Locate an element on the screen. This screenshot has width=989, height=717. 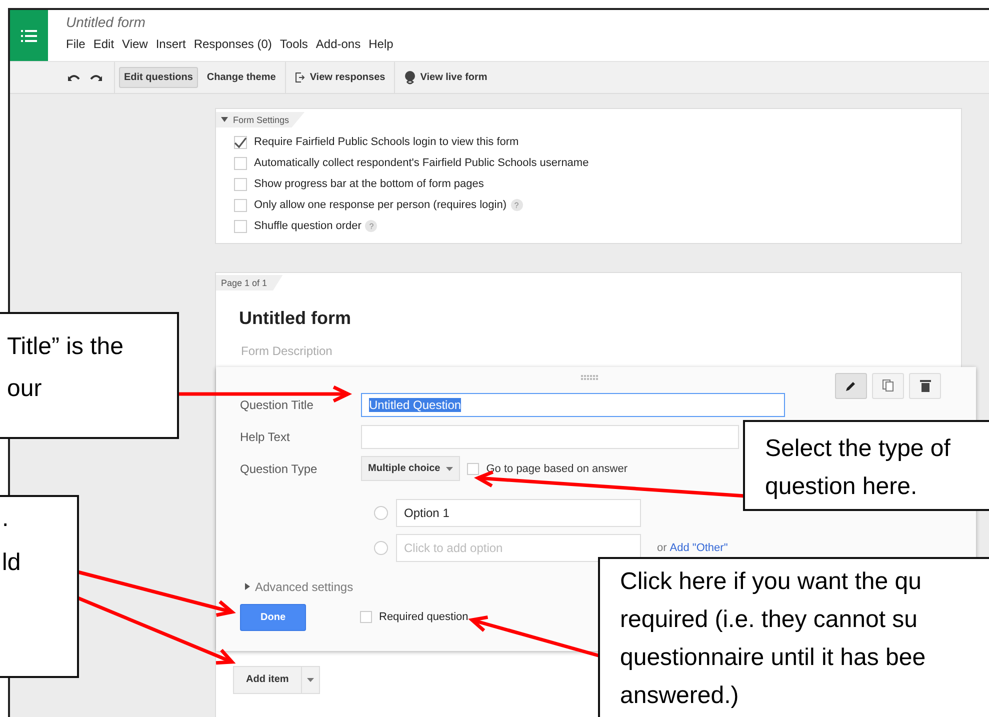
field-label: Question Type is located at coordinates (279, 469).